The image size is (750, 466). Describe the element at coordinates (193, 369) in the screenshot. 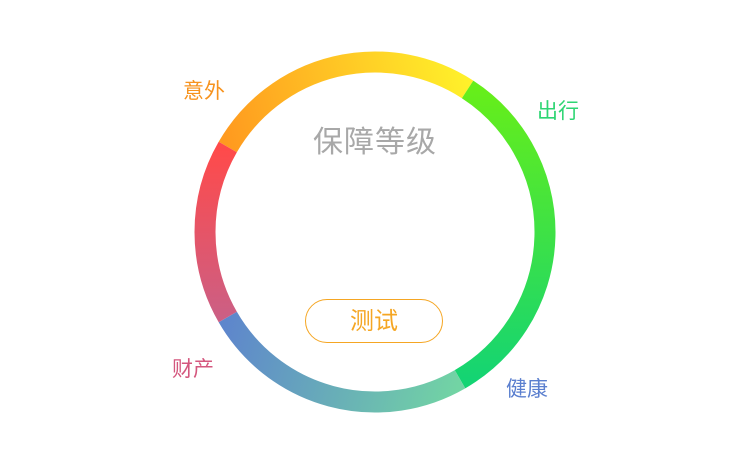

I see `category-label-property: 财产` at that location.